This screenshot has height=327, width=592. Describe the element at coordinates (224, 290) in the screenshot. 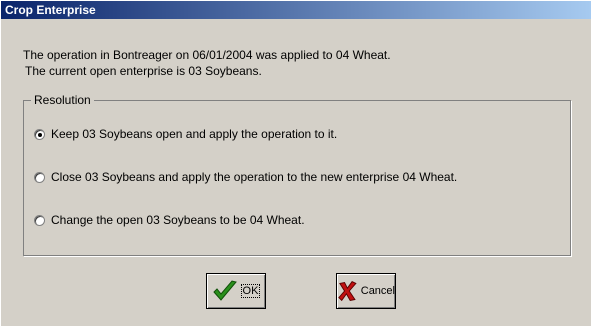

I see `checkmark-icon` at that location.